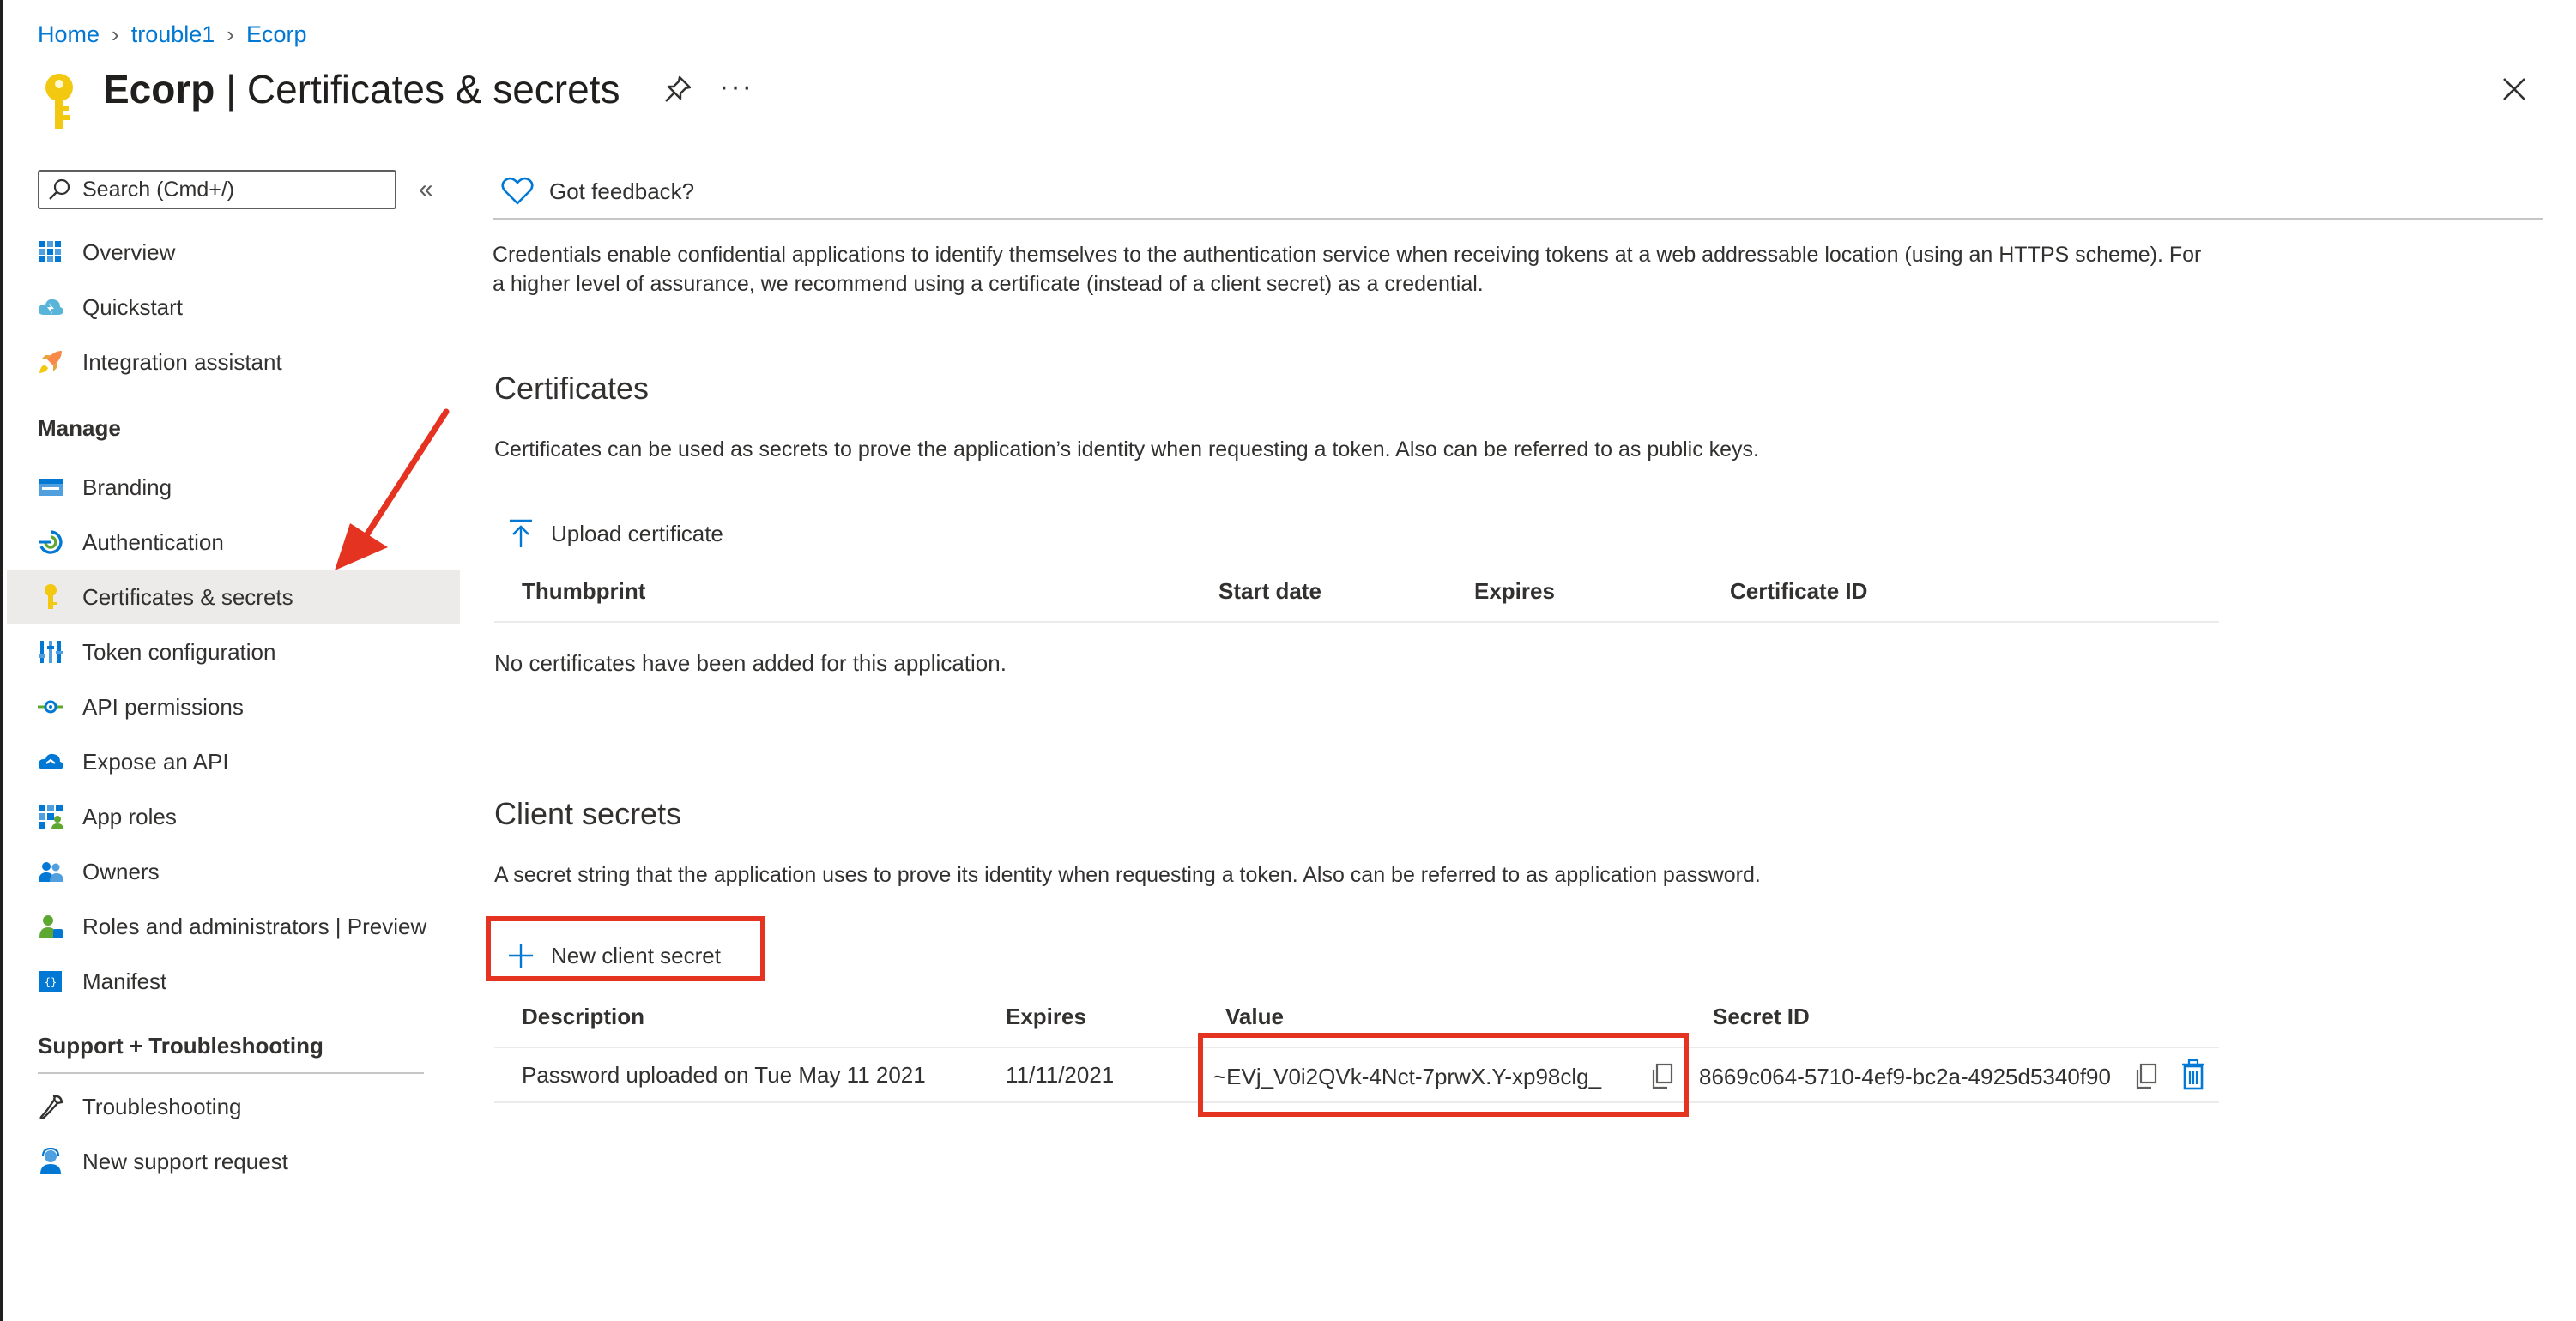 This screenshot has width=2576, height=1321. Describe the element at coordinates (50, 926) in the screenshot. I see `roles-admins-icon` at that location.